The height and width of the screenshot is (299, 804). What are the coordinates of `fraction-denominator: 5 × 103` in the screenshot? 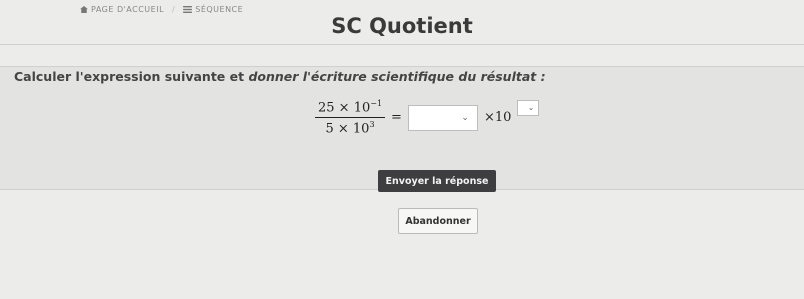 It's located at (349, 127).